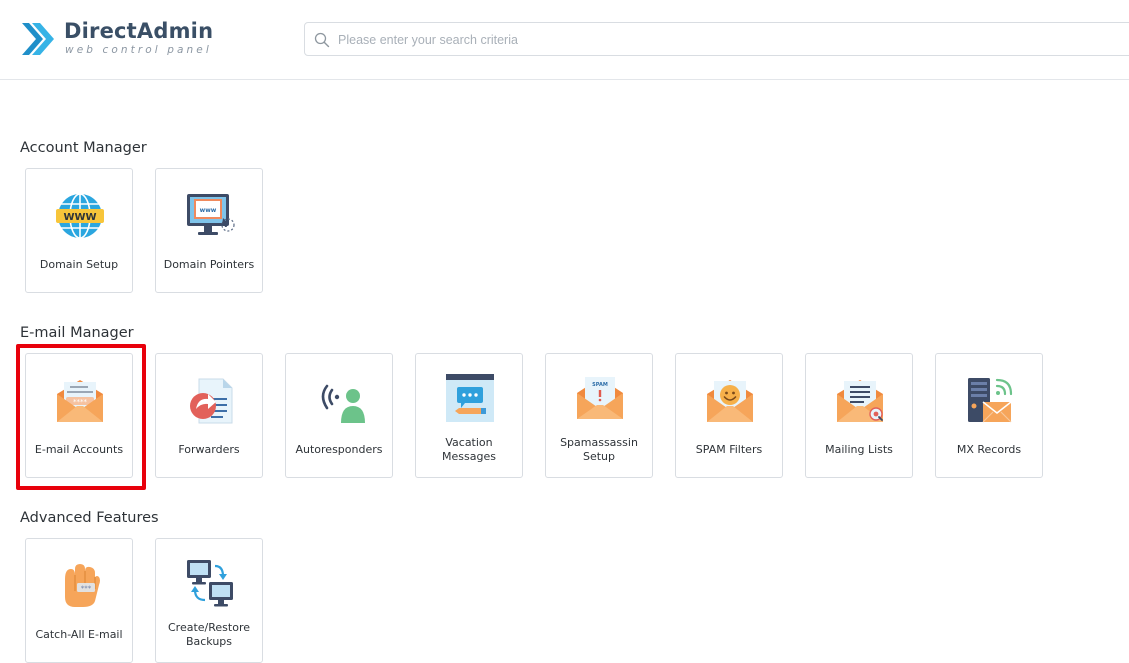 This screenshot has height=663, width=1129. I want to click on globe-www-icon: WWW, so click(80, 216).